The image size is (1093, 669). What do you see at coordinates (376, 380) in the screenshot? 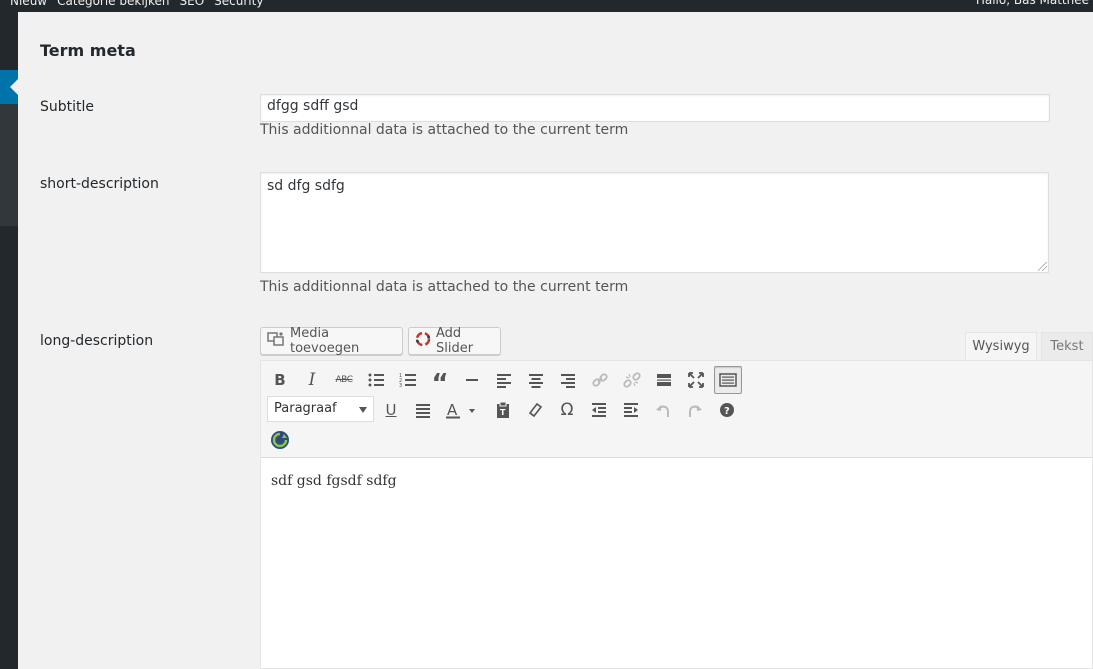
I see `bullet-list-icon` at bounding box center [376, 380].